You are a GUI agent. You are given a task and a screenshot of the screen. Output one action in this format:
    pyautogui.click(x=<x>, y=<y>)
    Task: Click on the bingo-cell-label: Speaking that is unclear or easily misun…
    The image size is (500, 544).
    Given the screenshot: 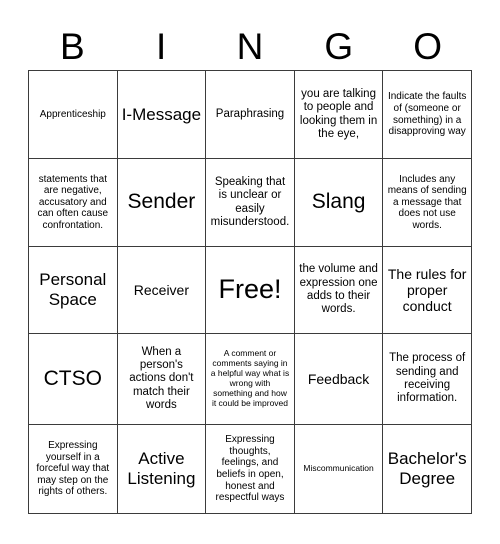 What is the action you would take?
    pyautogui.click(x=250, y=201)
    